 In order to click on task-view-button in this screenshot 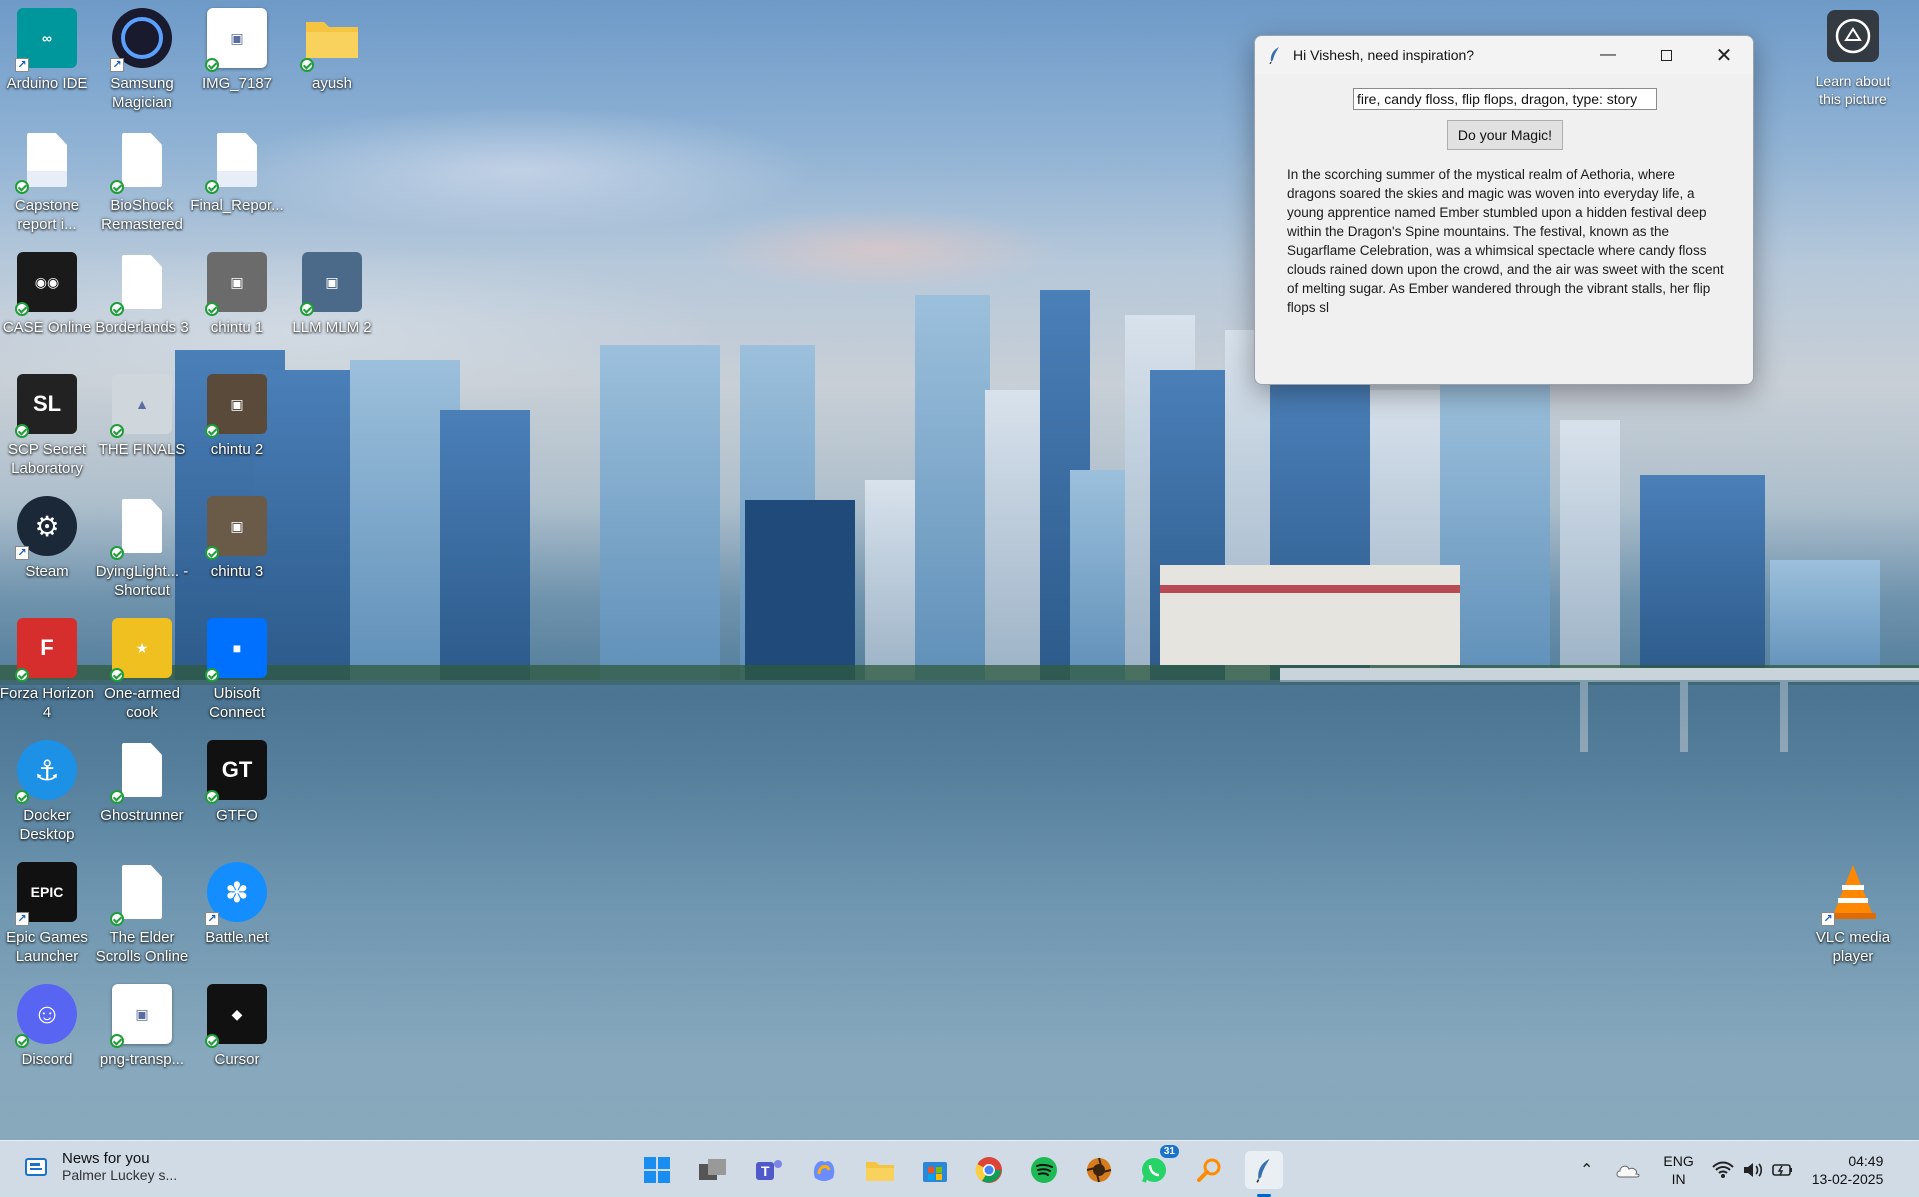, I will do `click(713, 1170)`.